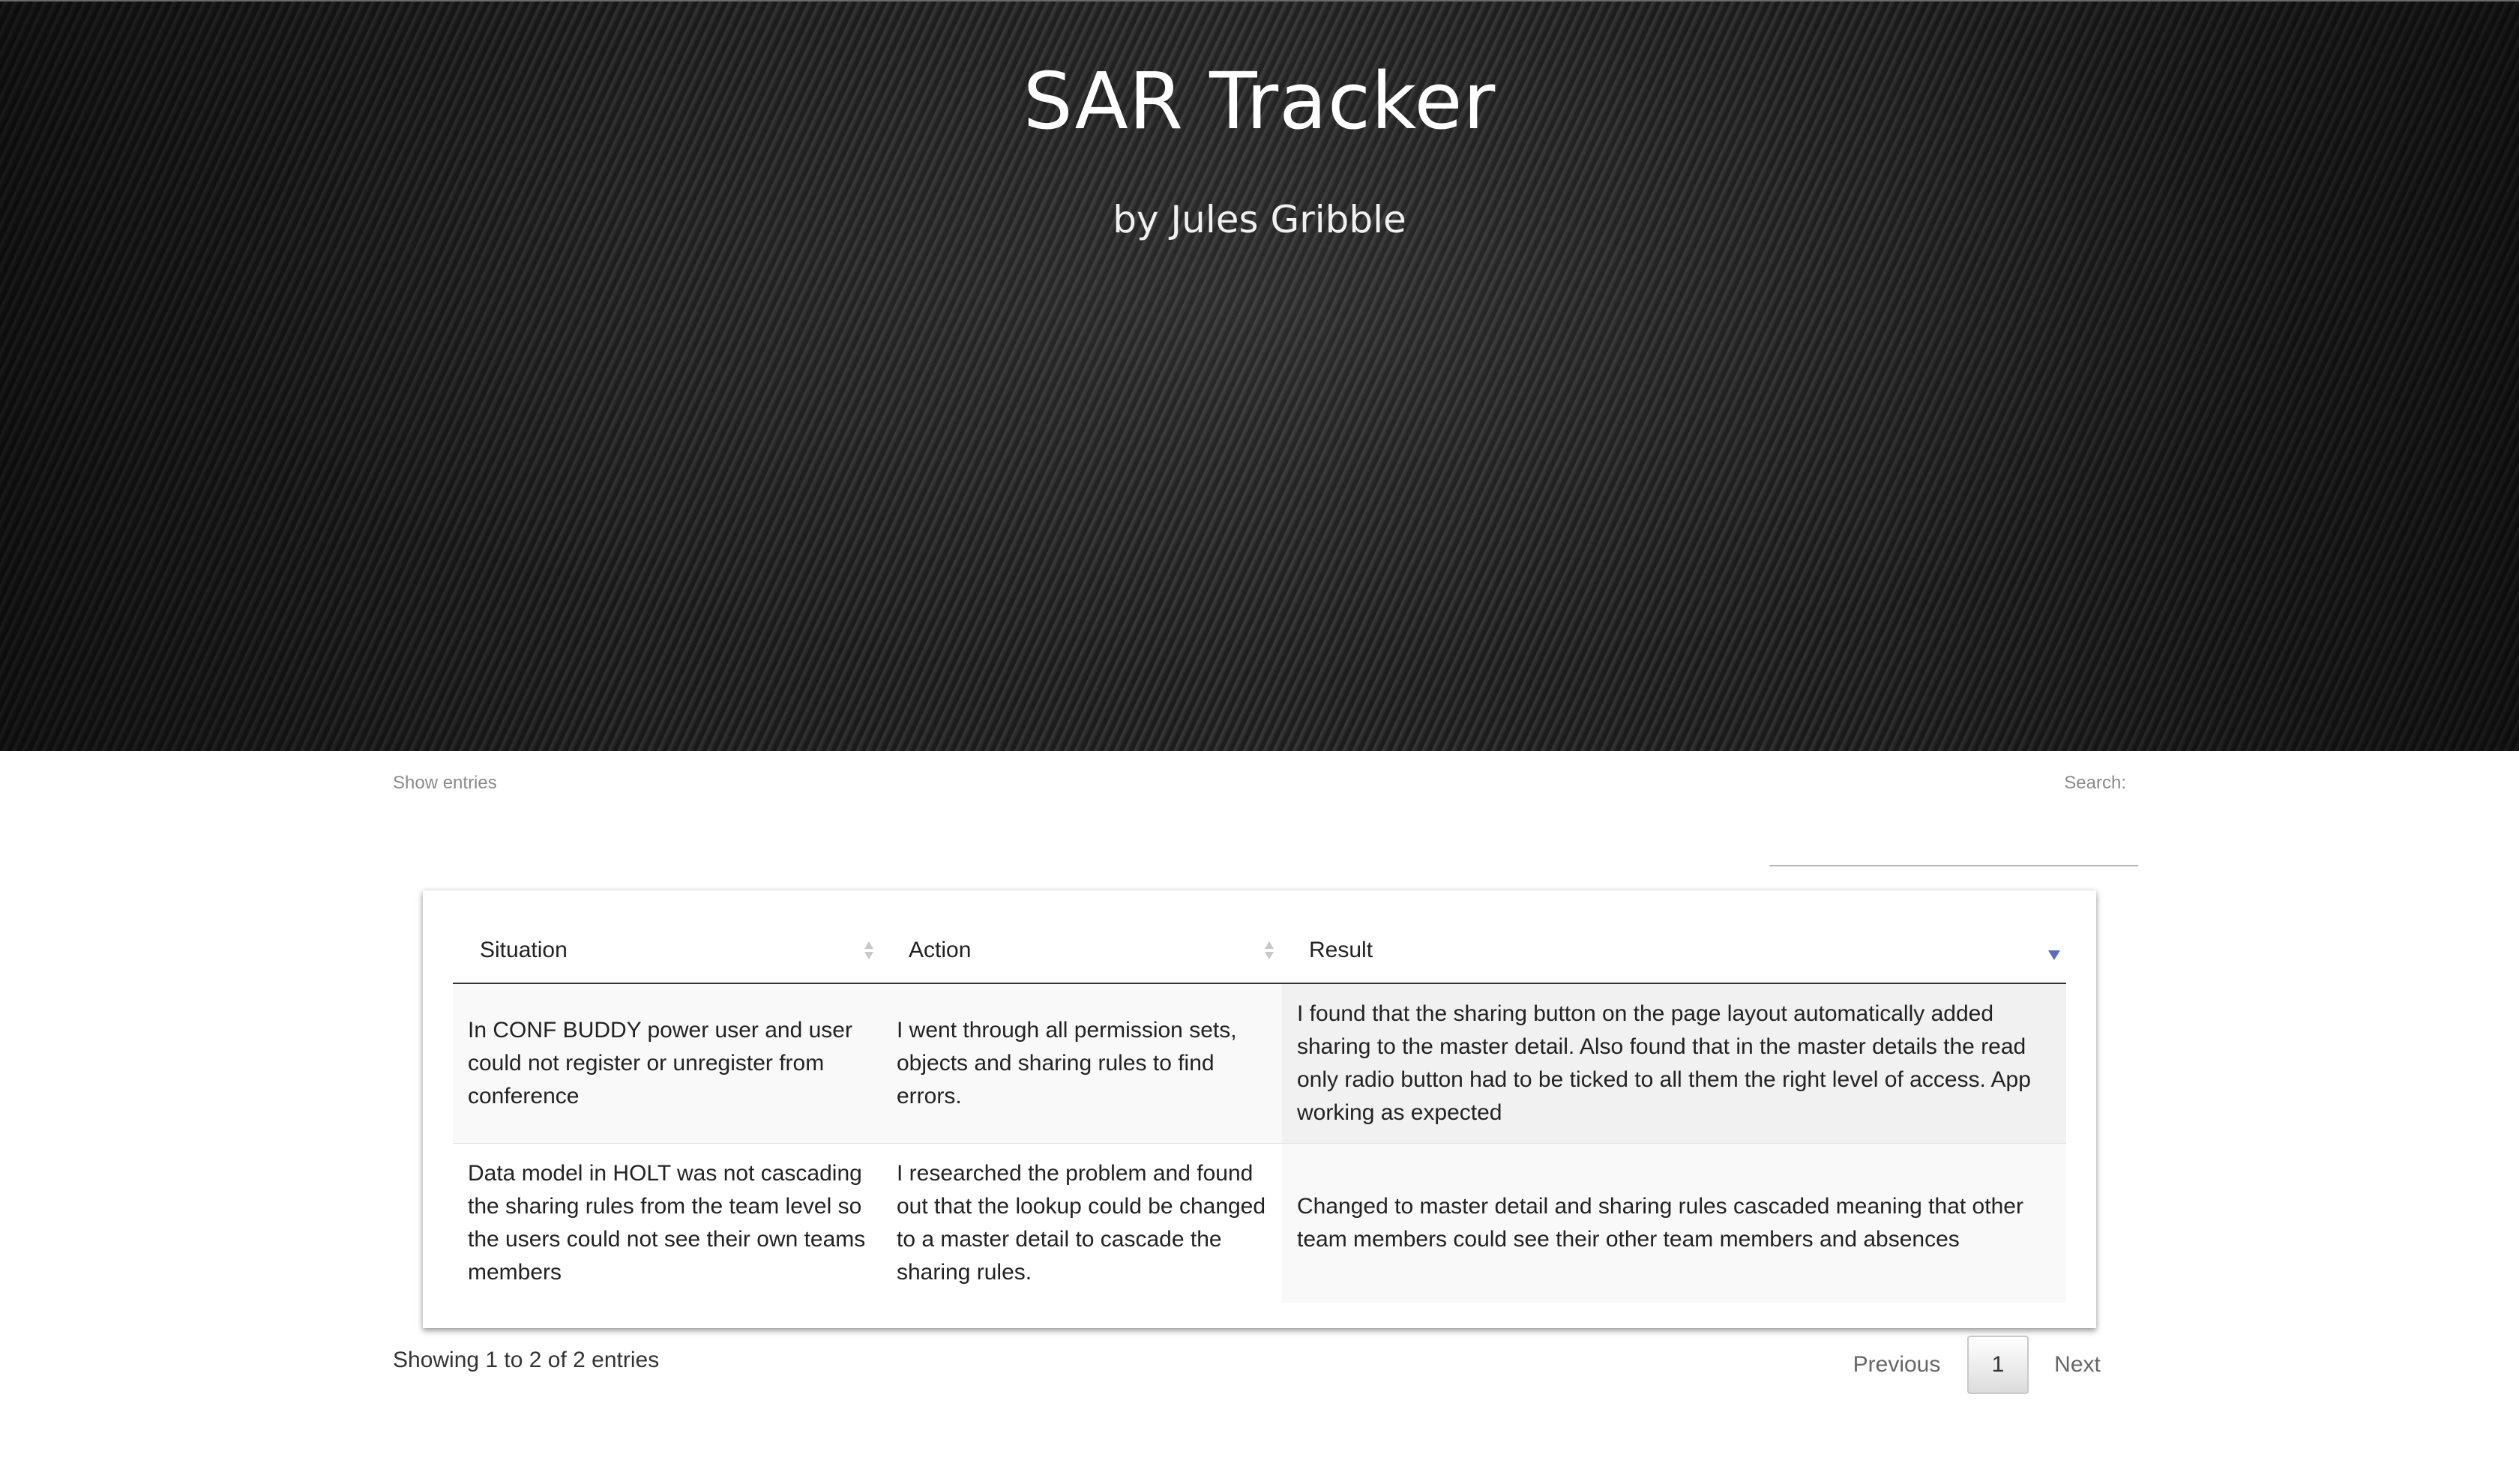  Describe the element at coordinates (1259, 220) in the screenshot. I see `page-subtitle: by Jules Gribble` at that location.